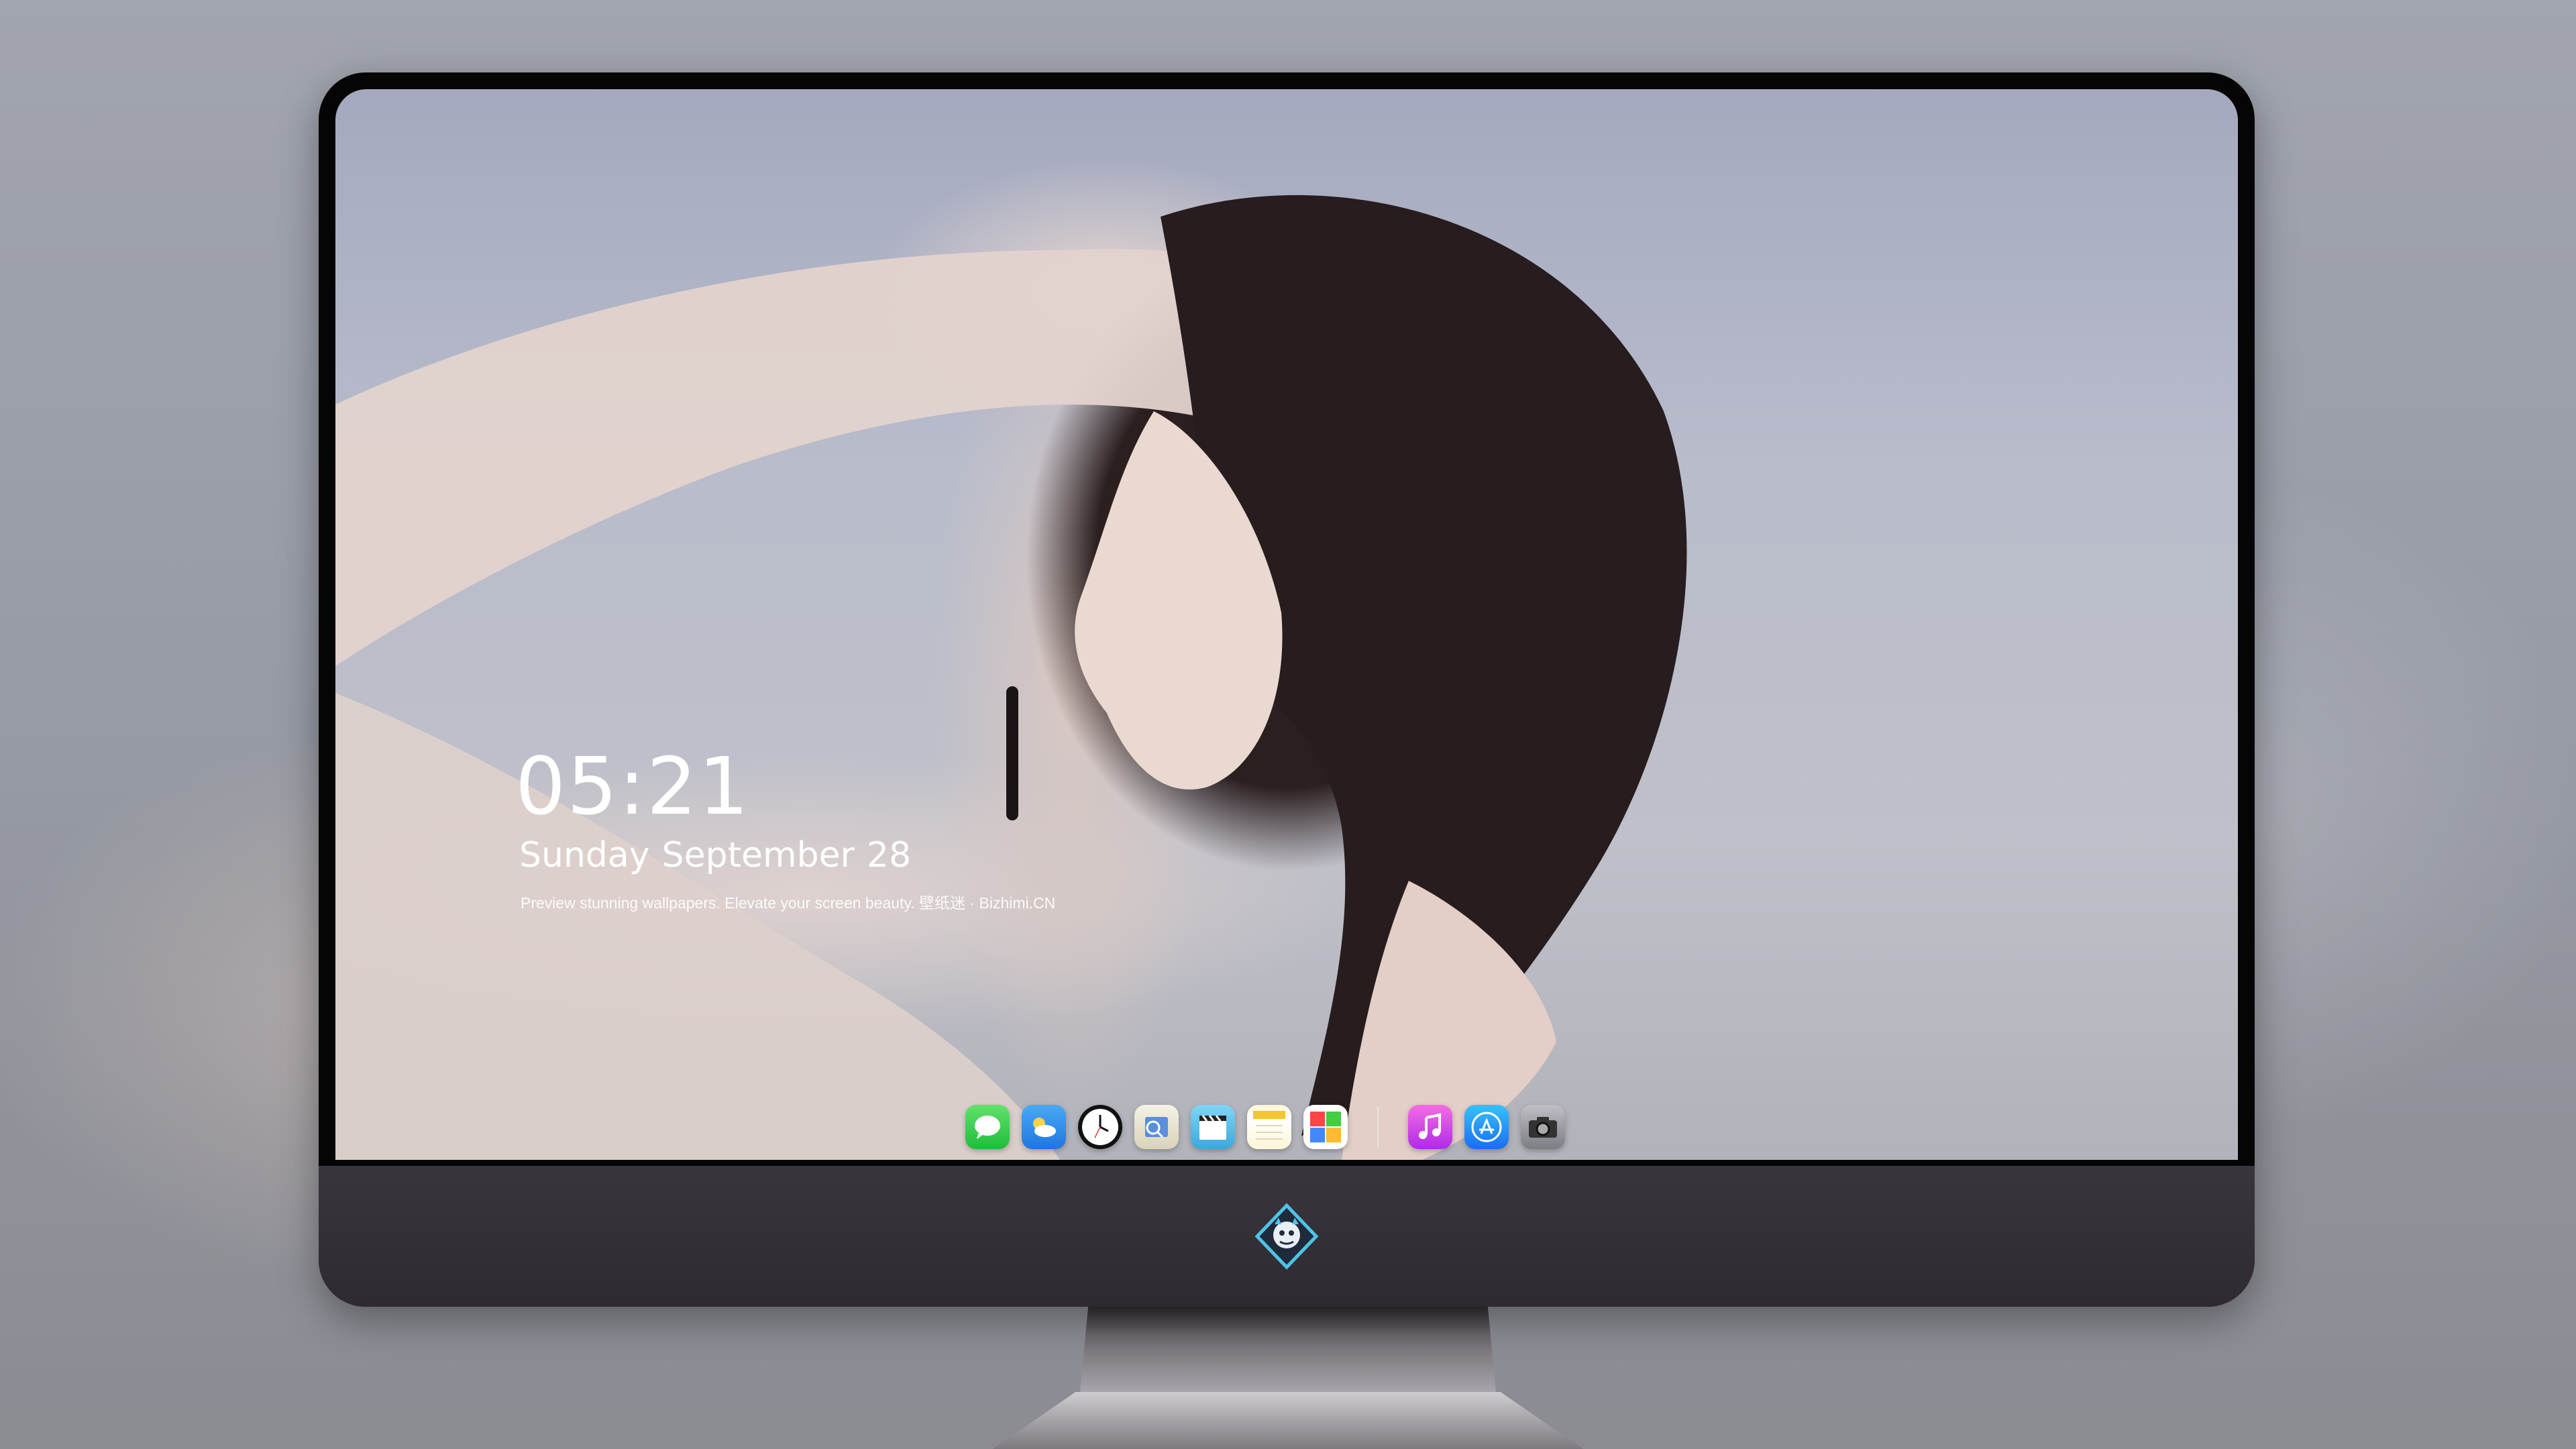  I want to click on clock-date: Sunday September 28, so click(721, 855).